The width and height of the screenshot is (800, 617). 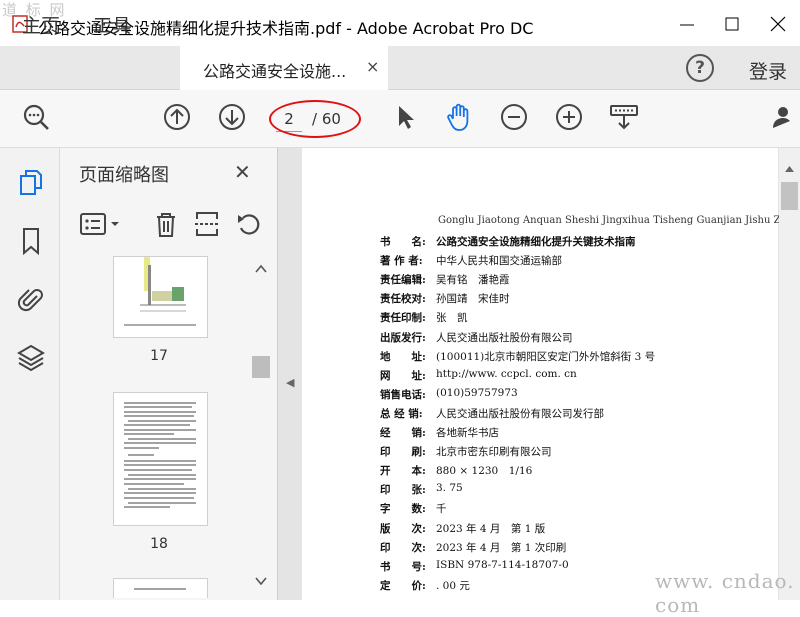 I want to click on thumbnail-19-text, so click(x=160, y=589).